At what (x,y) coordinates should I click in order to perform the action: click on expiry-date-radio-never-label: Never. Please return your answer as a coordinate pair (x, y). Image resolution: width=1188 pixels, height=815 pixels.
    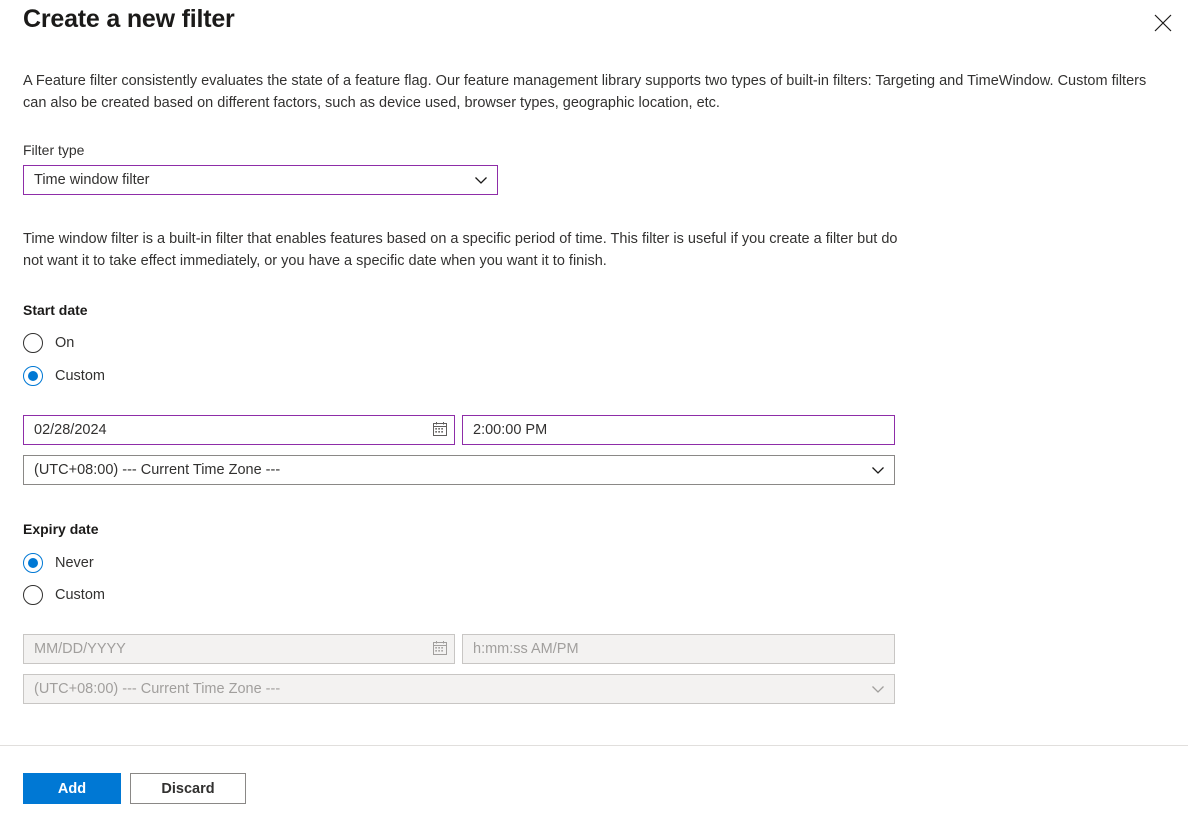
    Looking at the image, I should click on (74, 563).